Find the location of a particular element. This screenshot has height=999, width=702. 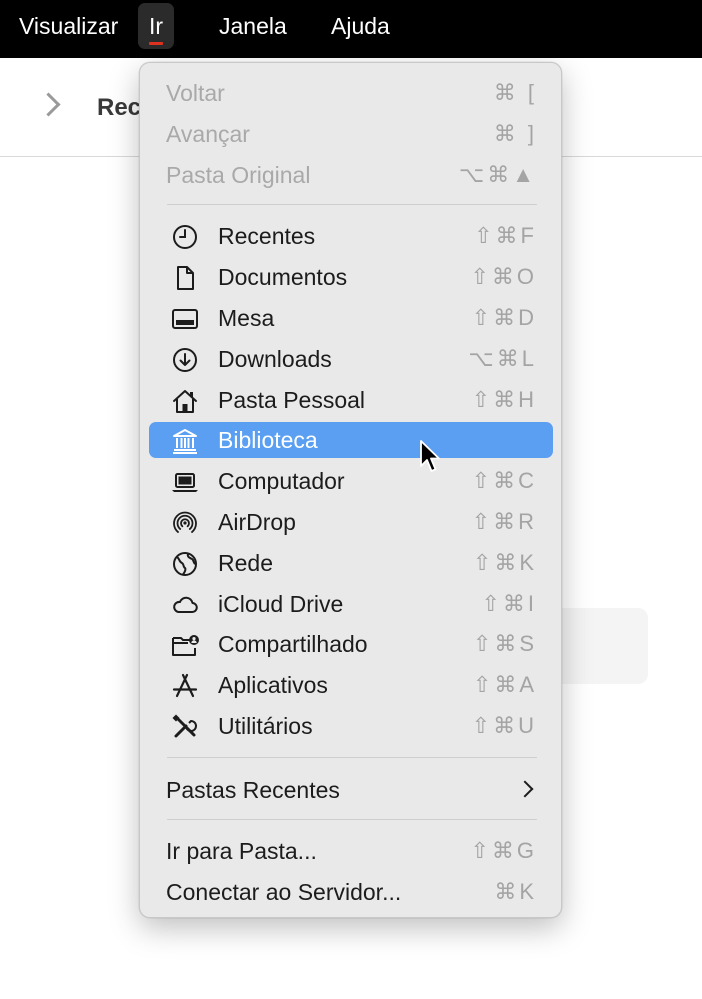

menu-item-label: Rede is located at coordinates (245, 563).